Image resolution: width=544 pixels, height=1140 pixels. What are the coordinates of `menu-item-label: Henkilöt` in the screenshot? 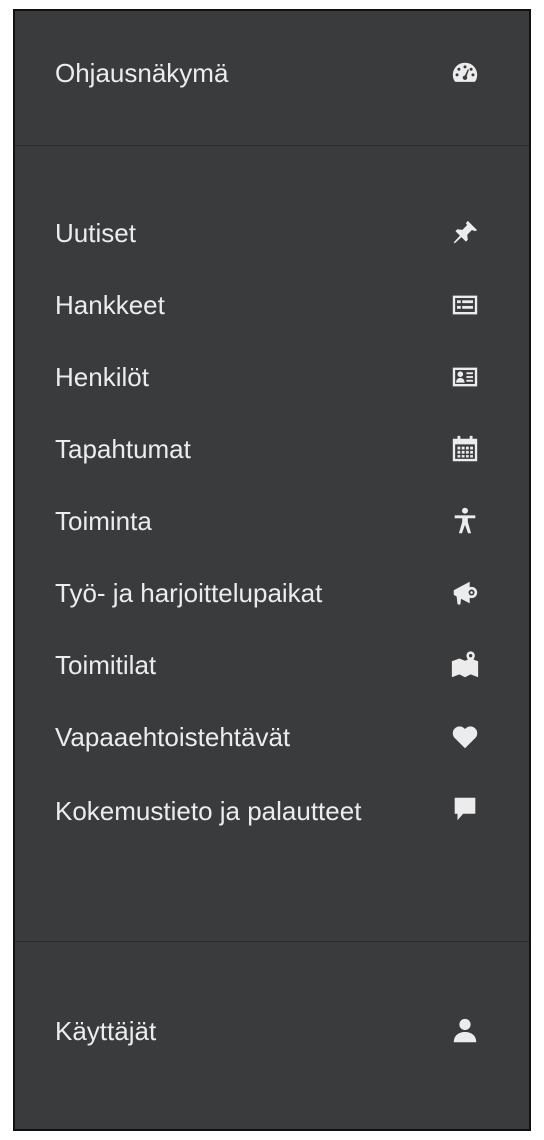 It's located at (102, 377).